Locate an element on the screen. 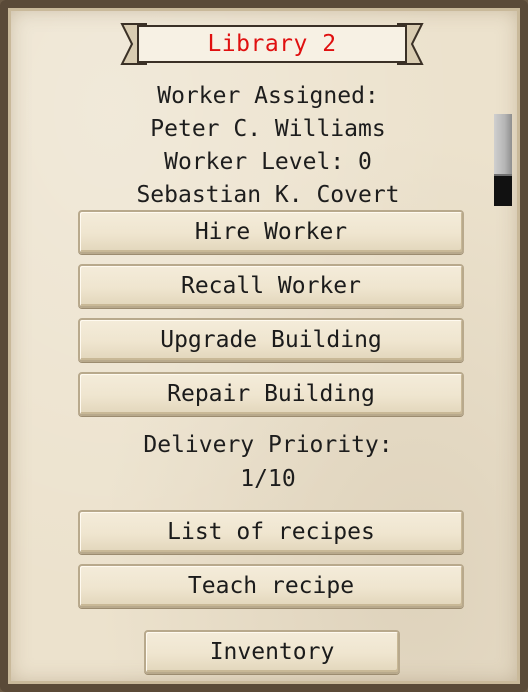  window-title: Library 2 is located at coordinates (272, 44).